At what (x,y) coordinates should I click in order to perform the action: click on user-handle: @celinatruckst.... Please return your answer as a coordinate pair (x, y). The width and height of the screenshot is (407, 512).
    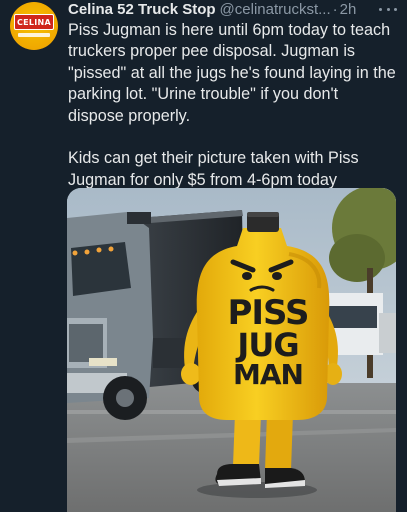
    Looking at the image, I should click on (275, 10).